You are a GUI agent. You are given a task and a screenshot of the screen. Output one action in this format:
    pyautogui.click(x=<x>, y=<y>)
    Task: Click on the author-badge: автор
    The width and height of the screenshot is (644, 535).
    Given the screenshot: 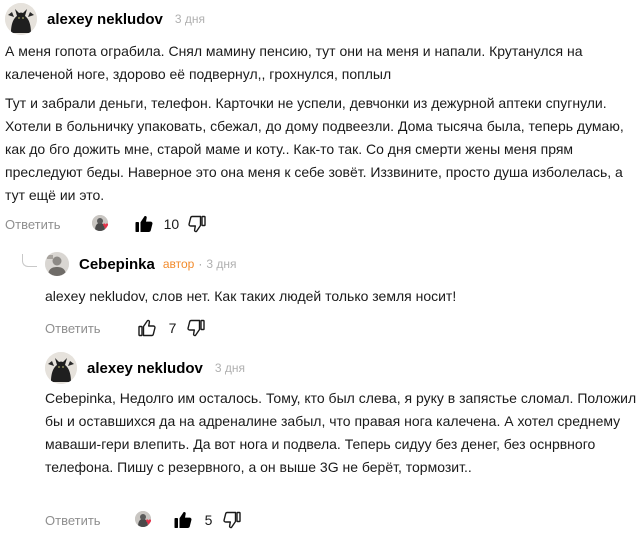 What is the action you would take?
    pyautogui.click(x=178, y=264)
    